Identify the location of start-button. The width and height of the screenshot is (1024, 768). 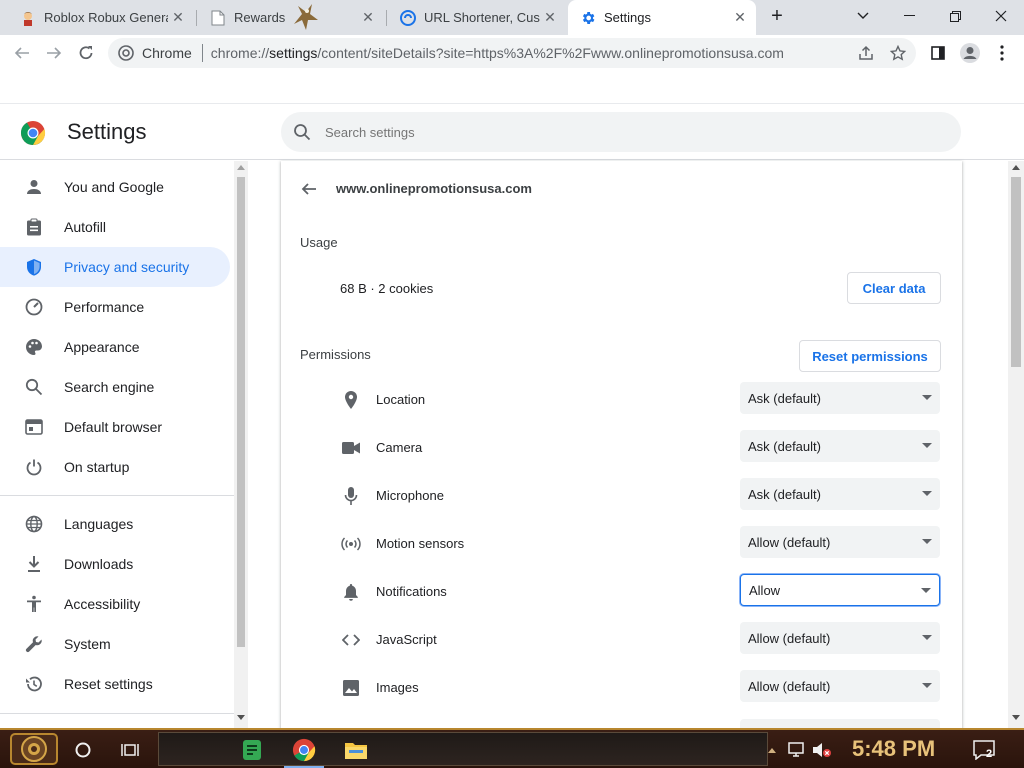
(34, 749).